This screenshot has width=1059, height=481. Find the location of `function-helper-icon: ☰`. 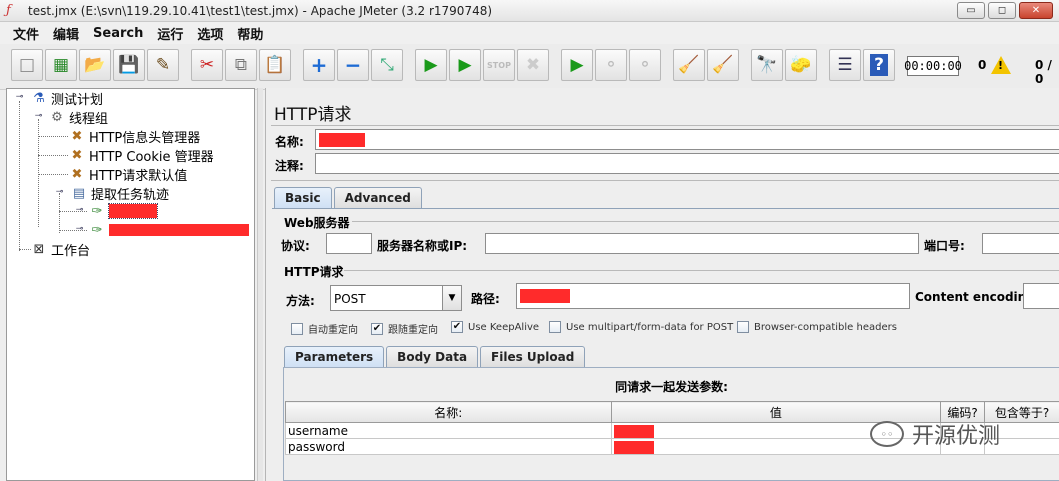

function-helper-icon: ☰ is located at coordinates (845, 65).